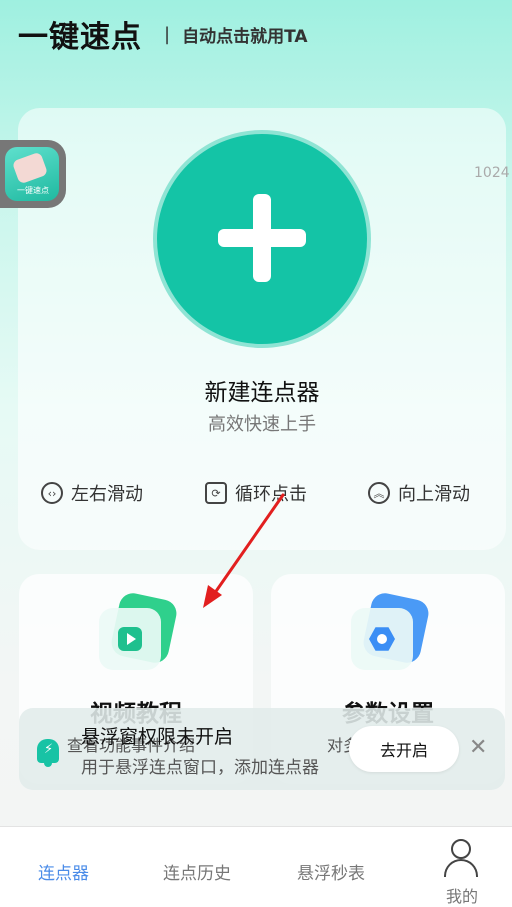 The image size is (512, 907). What do you see at coordinates (33, 190) in the screenshot?
I see `floating-app-label: 一键速点` at bounding box center [33, 190].